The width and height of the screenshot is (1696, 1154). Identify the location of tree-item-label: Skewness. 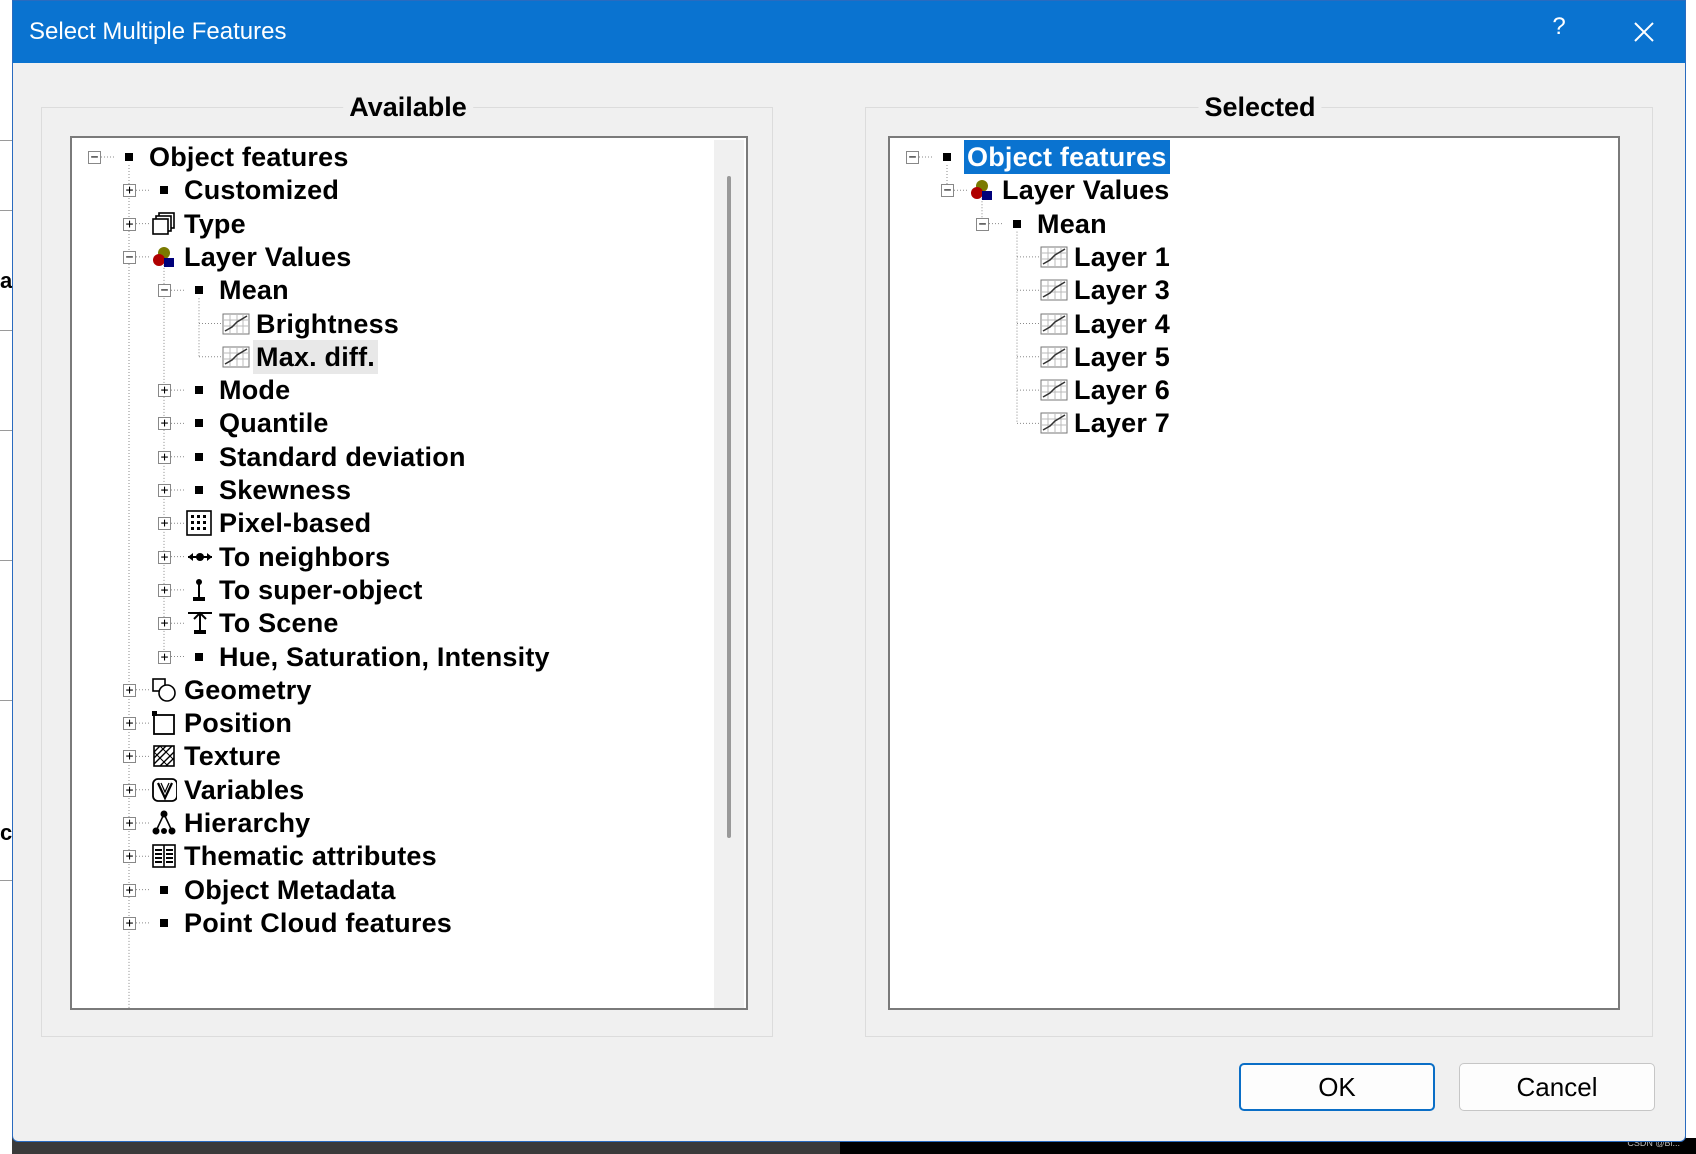
(285, 490).